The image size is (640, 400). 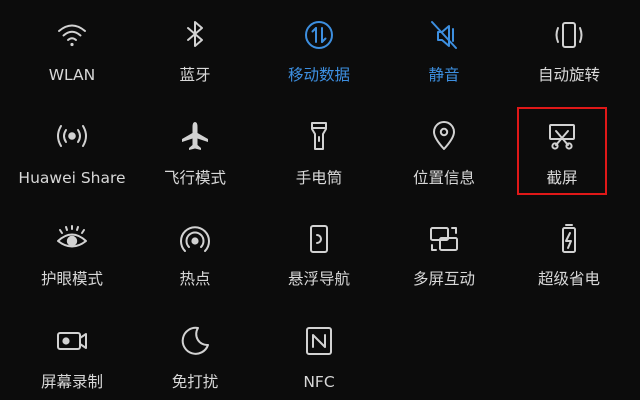 What do you see at coordinates (319, 35) in the screenshot?
I see `mobile-data-icon` at bounding box center [319, 35].